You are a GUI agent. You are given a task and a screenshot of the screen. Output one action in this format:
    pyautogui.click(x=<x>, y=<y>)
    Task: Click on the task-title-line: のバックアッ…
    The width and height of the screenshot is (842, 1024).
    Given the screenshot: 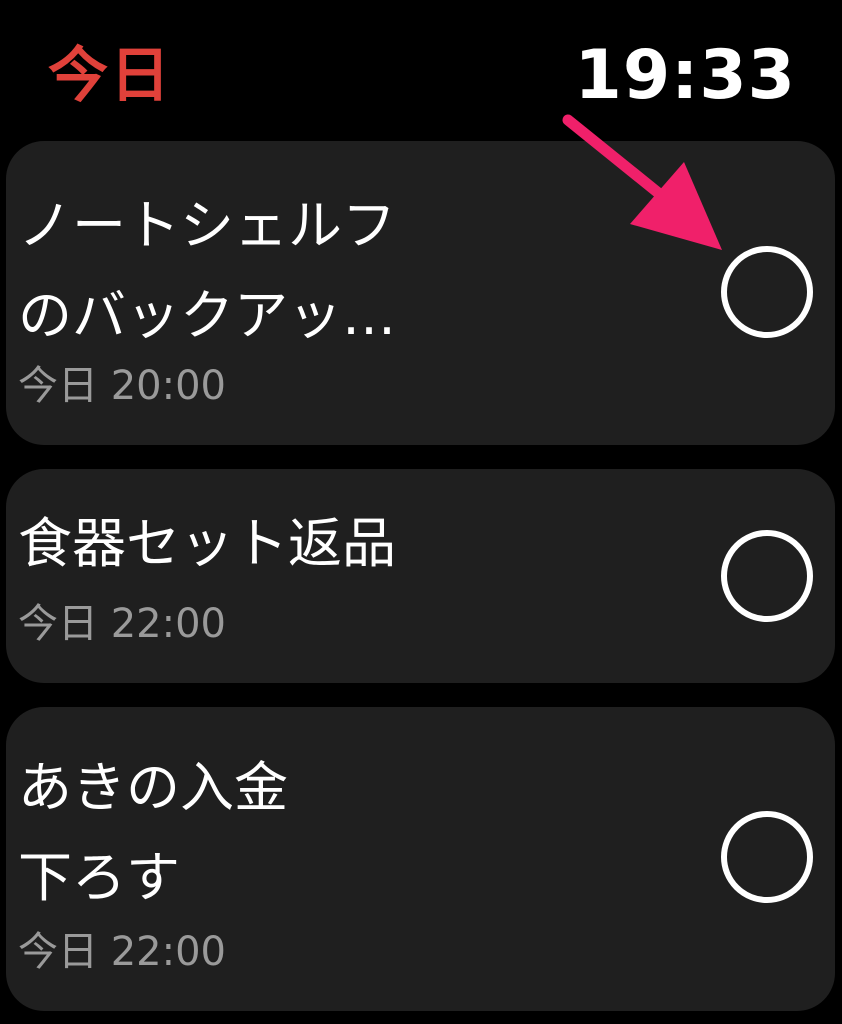 What is the action you would take?
    pyautogui.click(x=207, y=315)
    